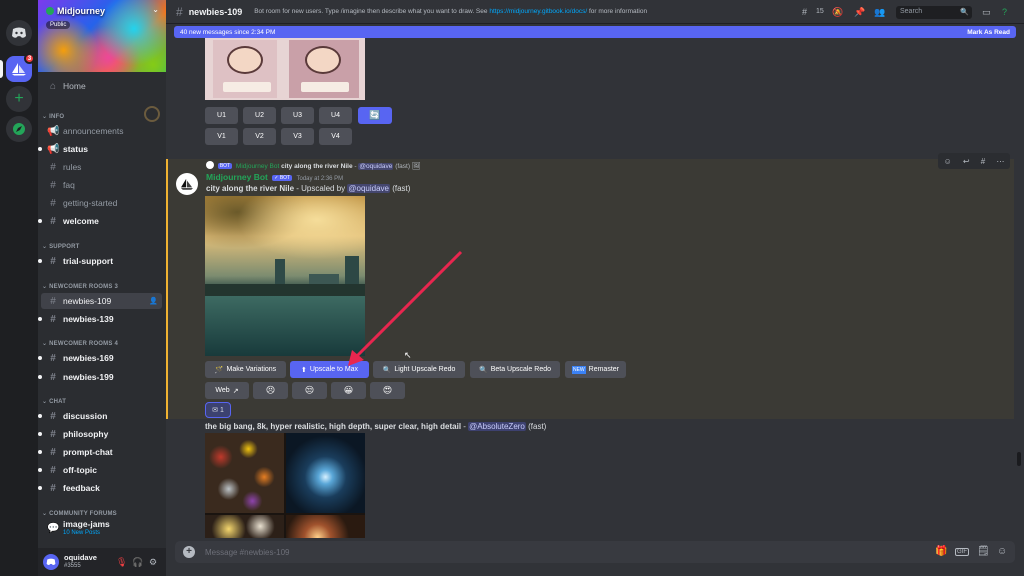  I want to click on category-community-forums: ⌄ COMMUNITY FORUMS, so click(79, 513).